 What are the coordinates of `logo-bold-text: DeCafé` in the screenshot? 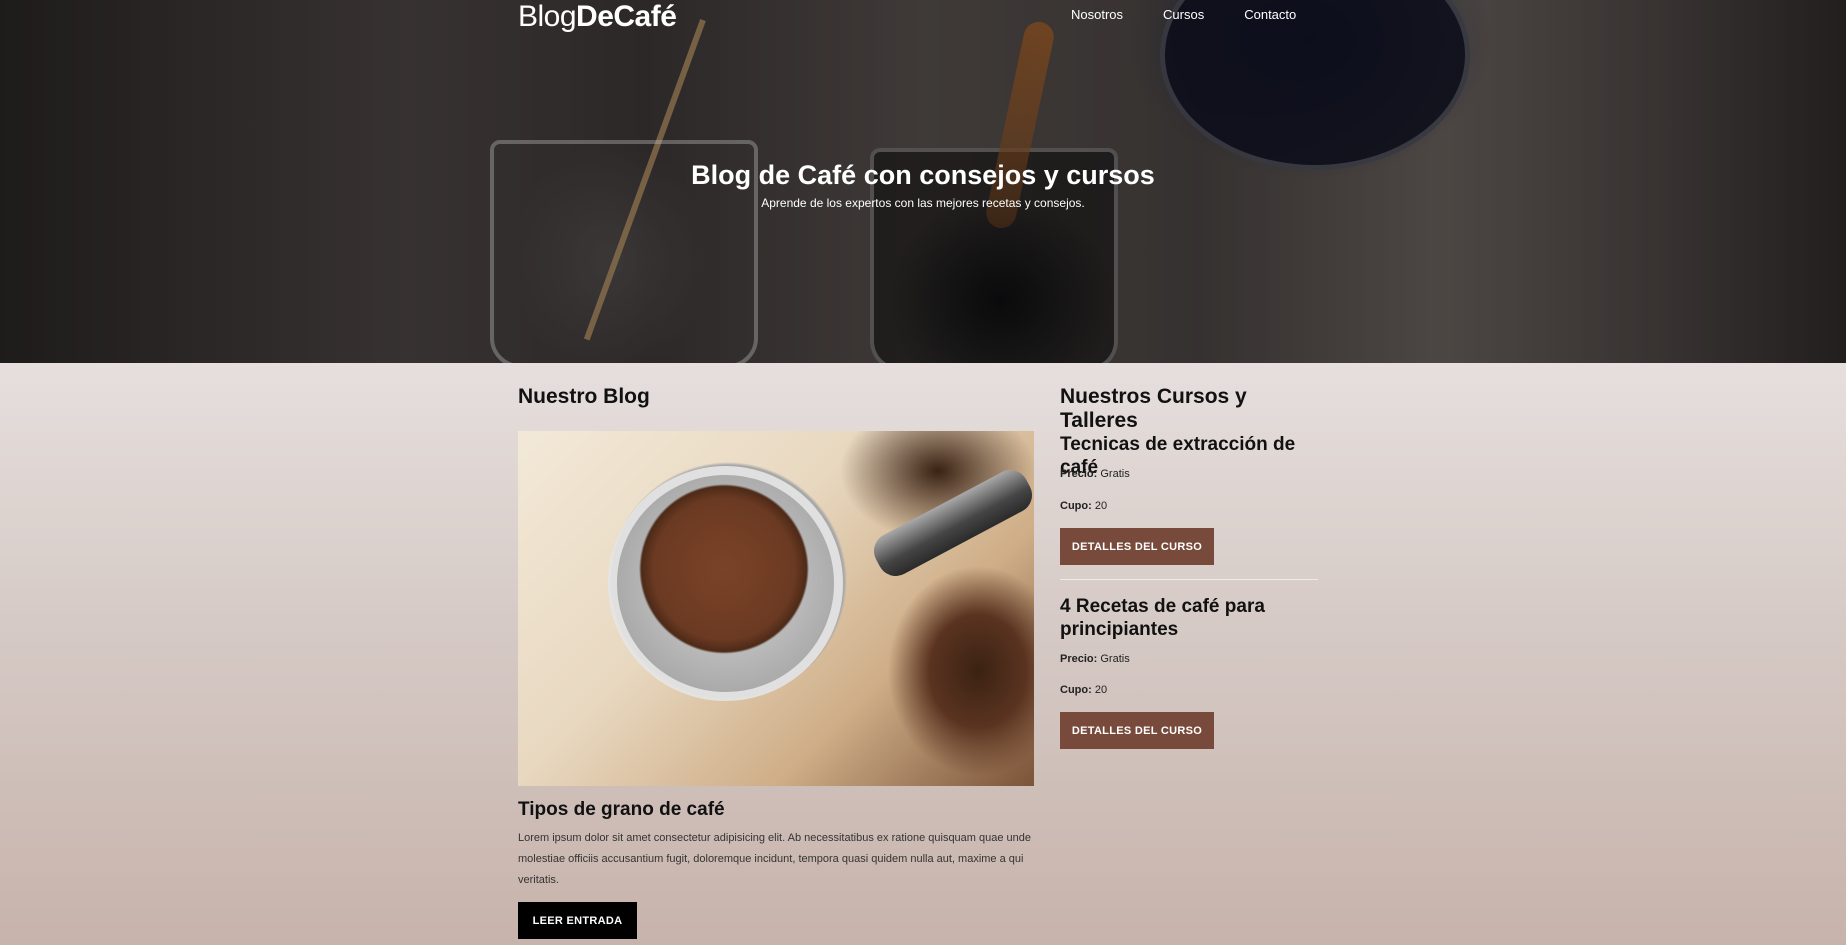 It's located at (626, 16).